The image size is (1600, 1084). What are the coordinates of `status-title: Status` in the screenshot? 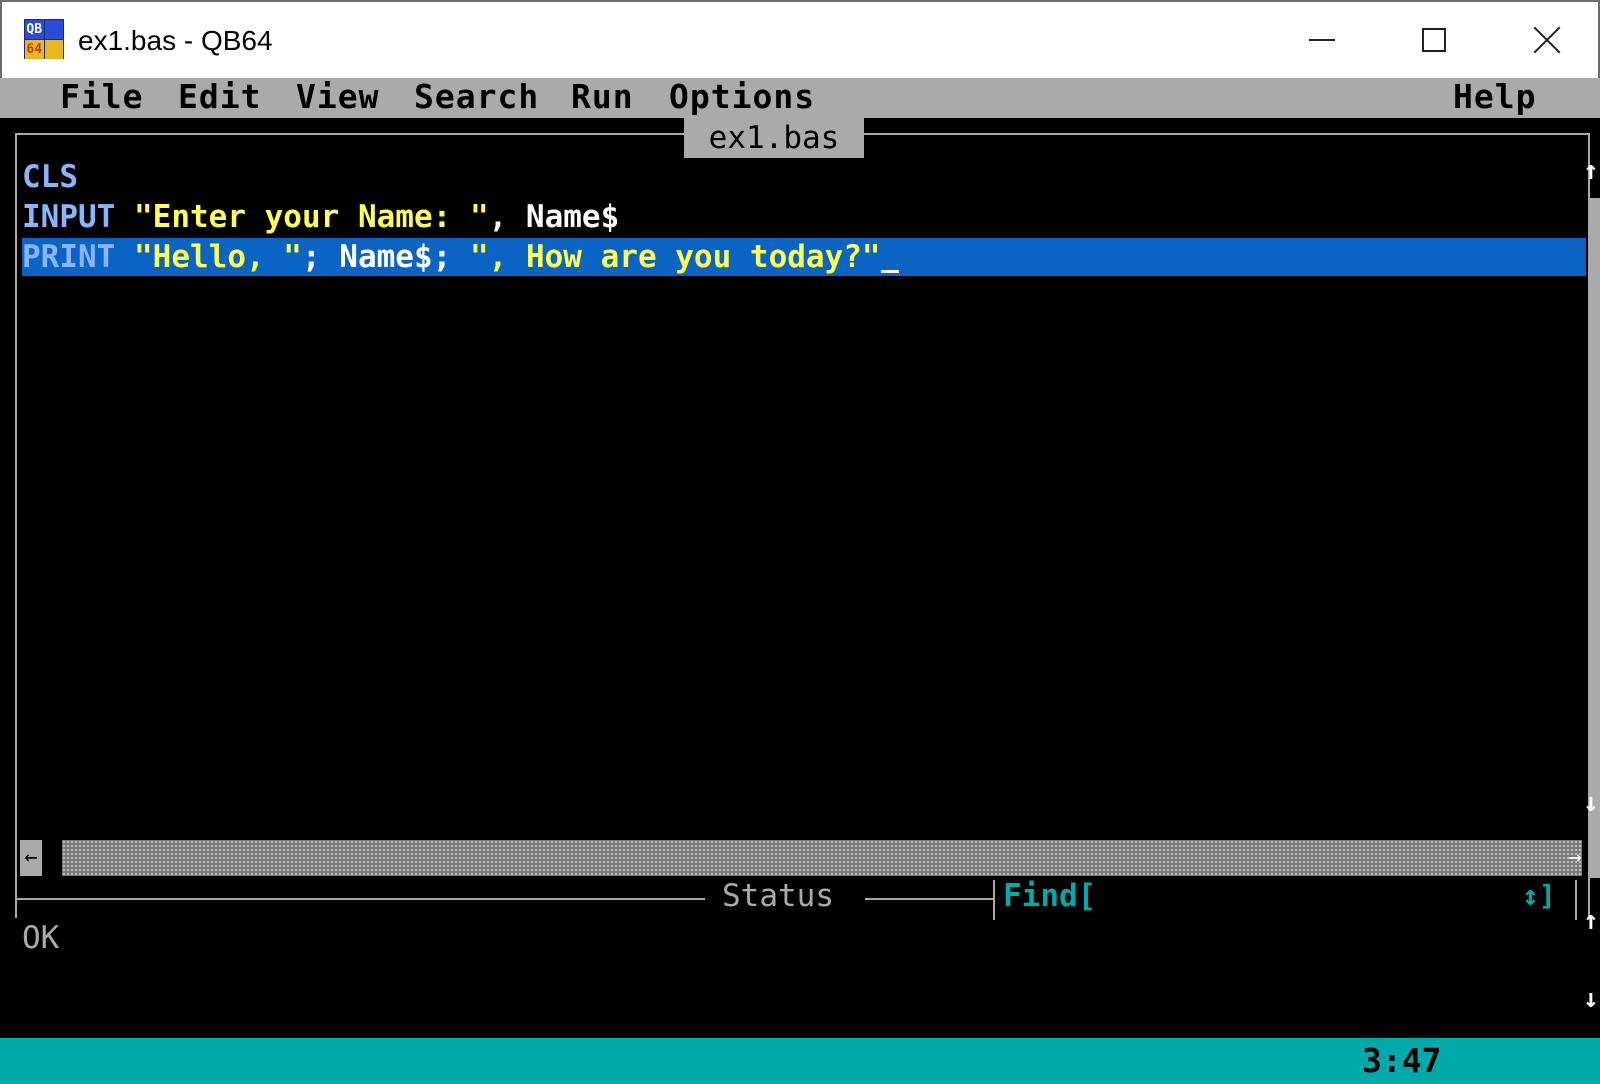 It's located at (778, 896).